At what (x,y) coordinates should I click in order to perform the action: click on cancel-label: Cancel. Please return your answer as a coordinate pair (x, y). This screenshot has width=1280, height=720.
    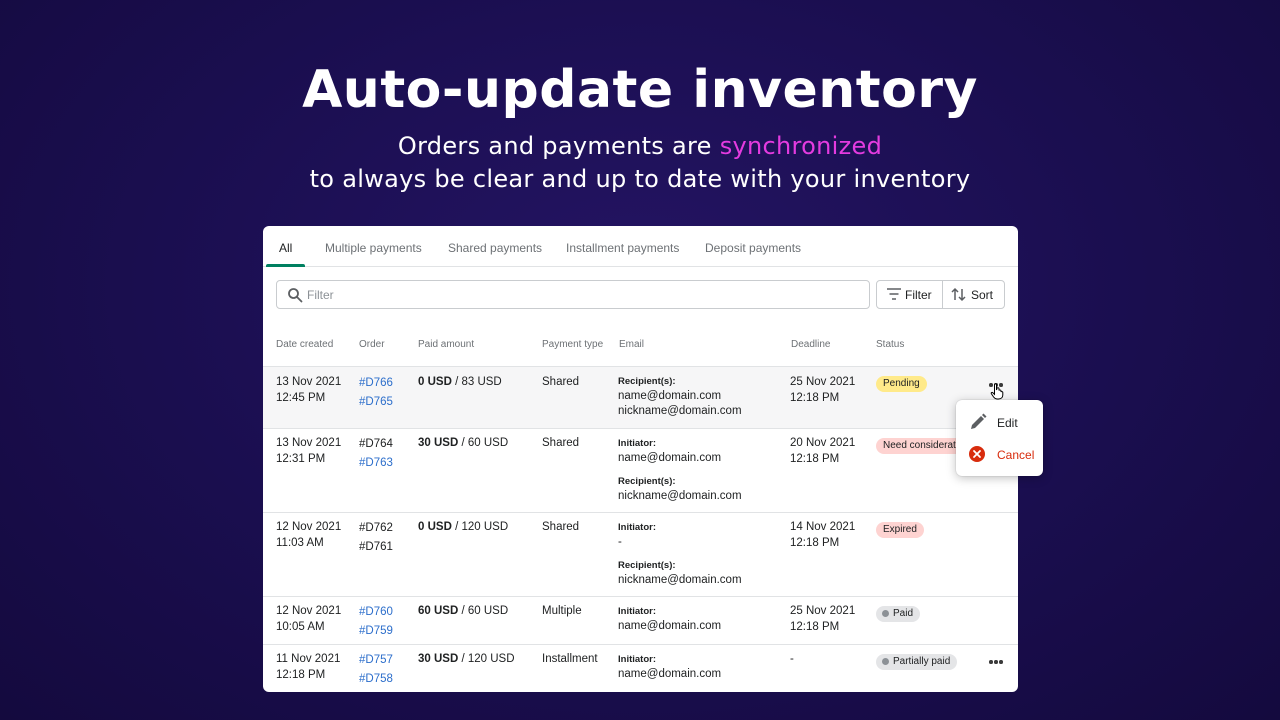
    Looking at the image, I should click on (1016, 455).